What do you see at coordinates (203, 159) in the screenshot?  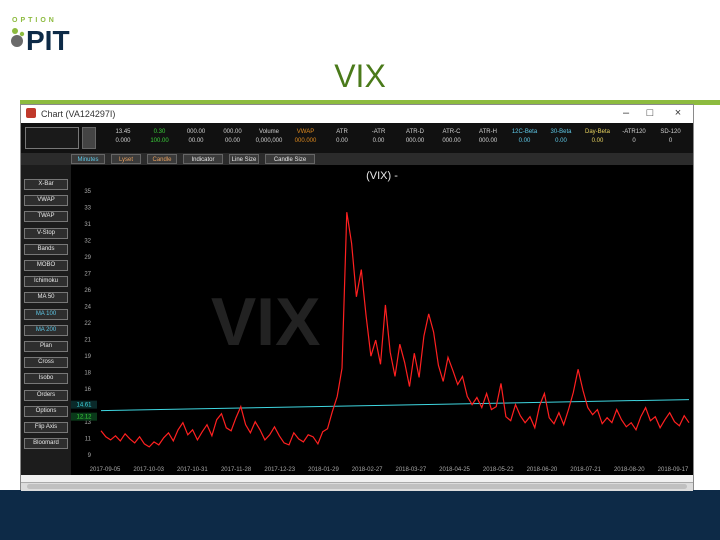 I see `option-tab: Indicator` at bounding box center [203, 159].